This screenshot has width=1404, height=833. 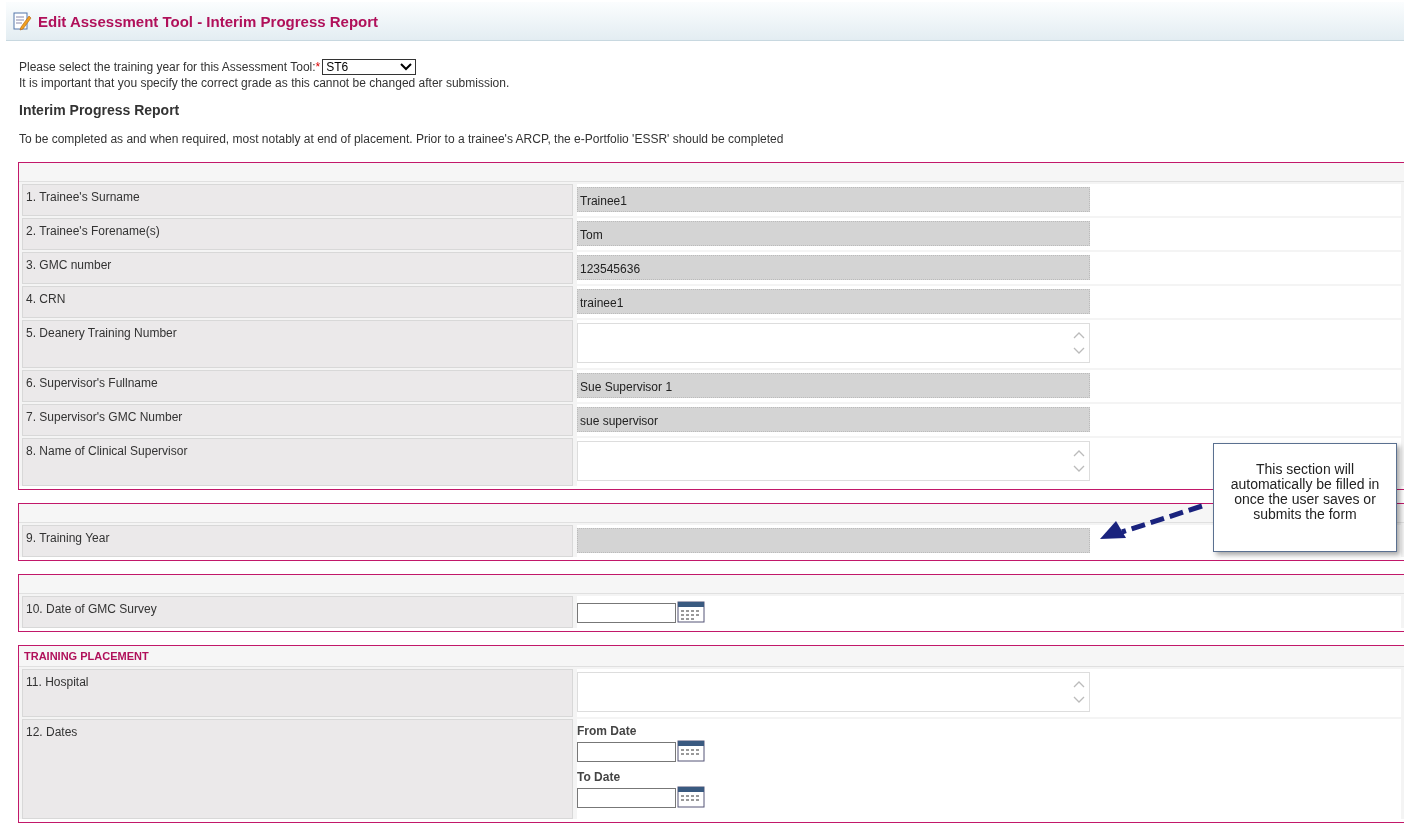 I want to click on to-date-label: To Date, so click(x=599, y=777).